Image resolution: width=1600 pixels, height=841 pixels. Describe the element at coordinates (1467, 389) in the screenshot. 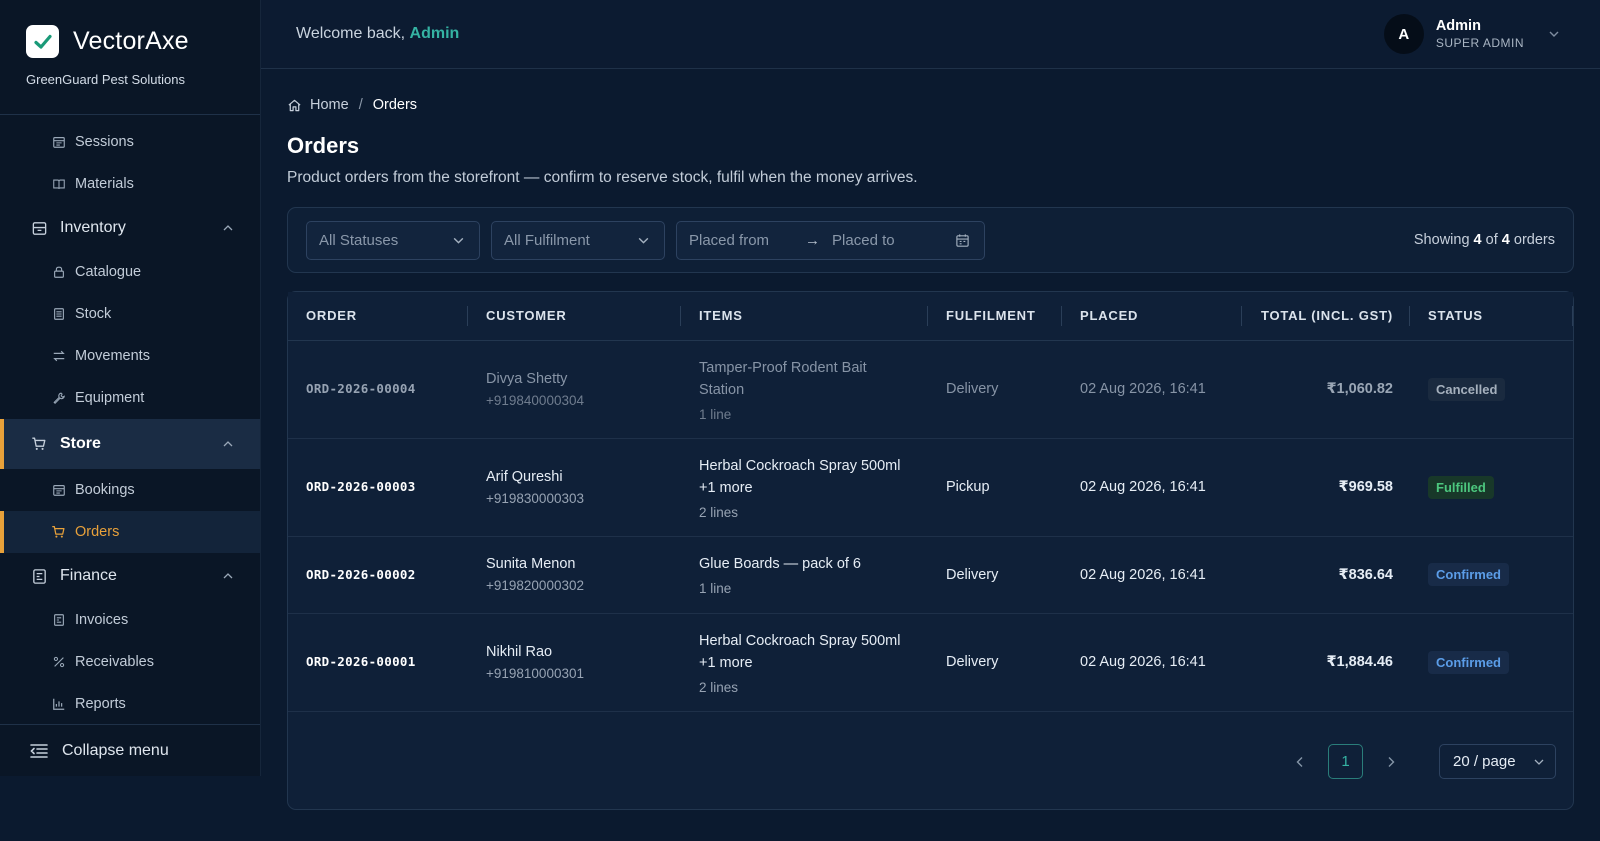

I see `status-badge: Cancelled` at that location.